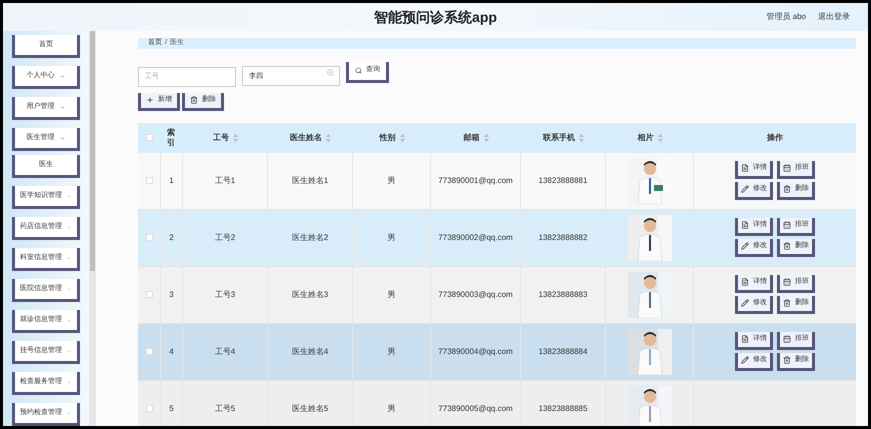 This screenshot has width=871, height=429. I want to click on table-cell: 773890002@qq.com, so click(475, 238).